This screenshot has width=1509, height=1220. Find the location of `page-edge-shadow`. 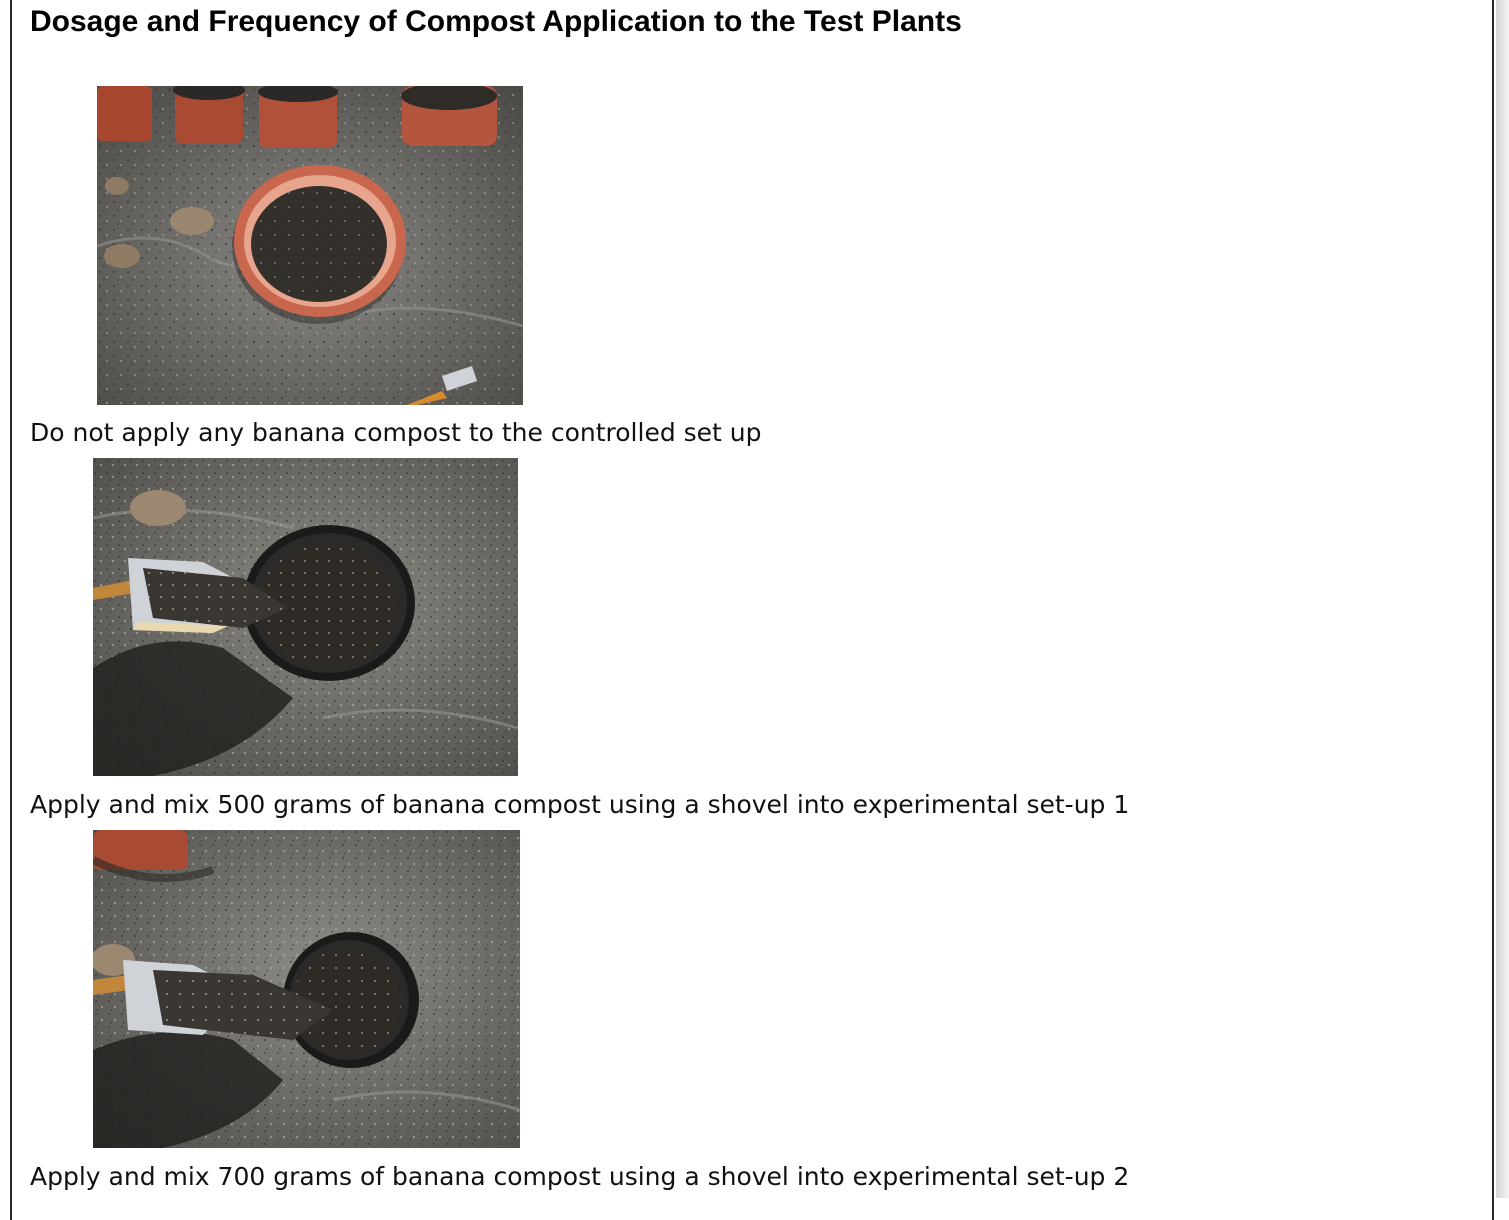

page-edge-shadow is located at coordinates (1502, 599).